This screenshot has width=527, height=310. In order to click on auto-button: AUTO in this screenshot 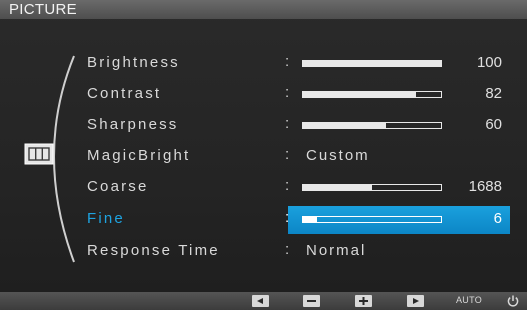, I will do `click(469, 300)`.